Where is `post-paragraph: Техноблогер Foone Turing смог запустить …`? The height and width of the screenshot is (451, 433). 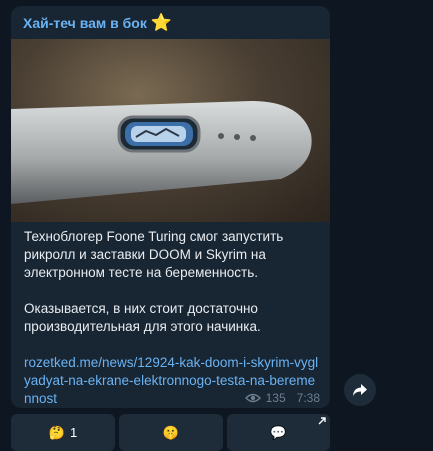
post-paragraph: Техноблогер Foone Turing смог запустить … is located at coordinates (154, 254).